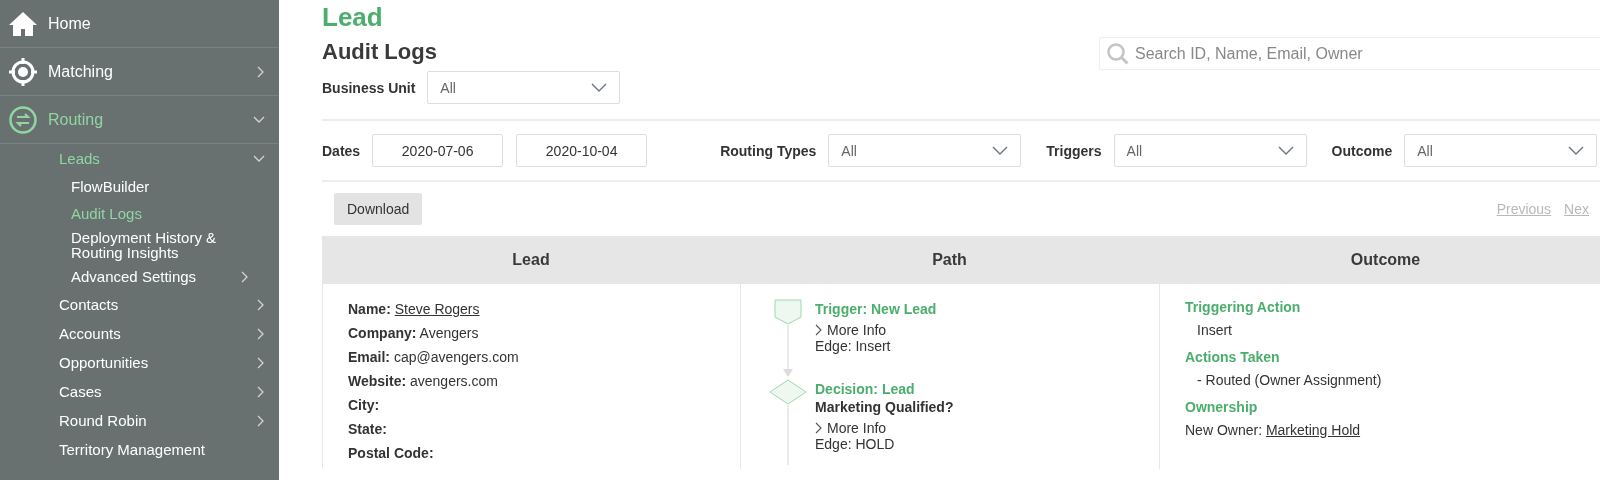 The image size is (1600, 480). Describe the element at coordinates (23, 119) in the screenshot. I see `swap-arrows-icon` at that location.